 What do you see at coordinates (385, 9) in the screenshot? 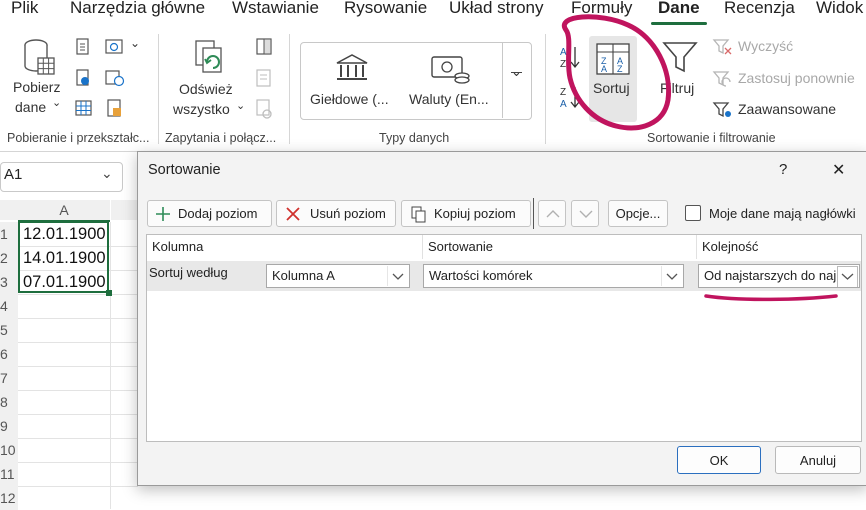
I see `menu-draw: Rysowanie` at bounding box center [385, 9].